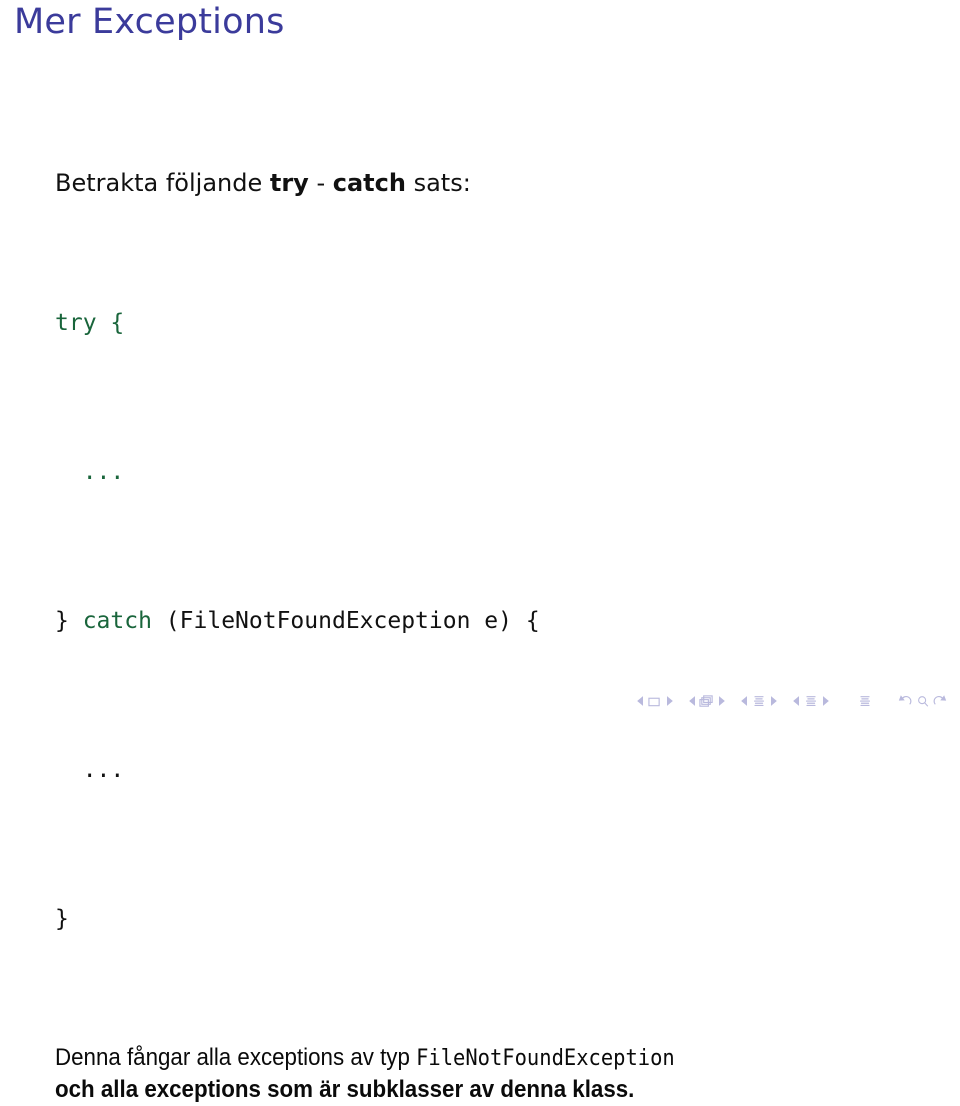 This screenshot has height=1106, width=960. What do you see at coordinates (320, 183) in the screenshot?
I see `intro-dash: -` at bounding box center [320, 183].